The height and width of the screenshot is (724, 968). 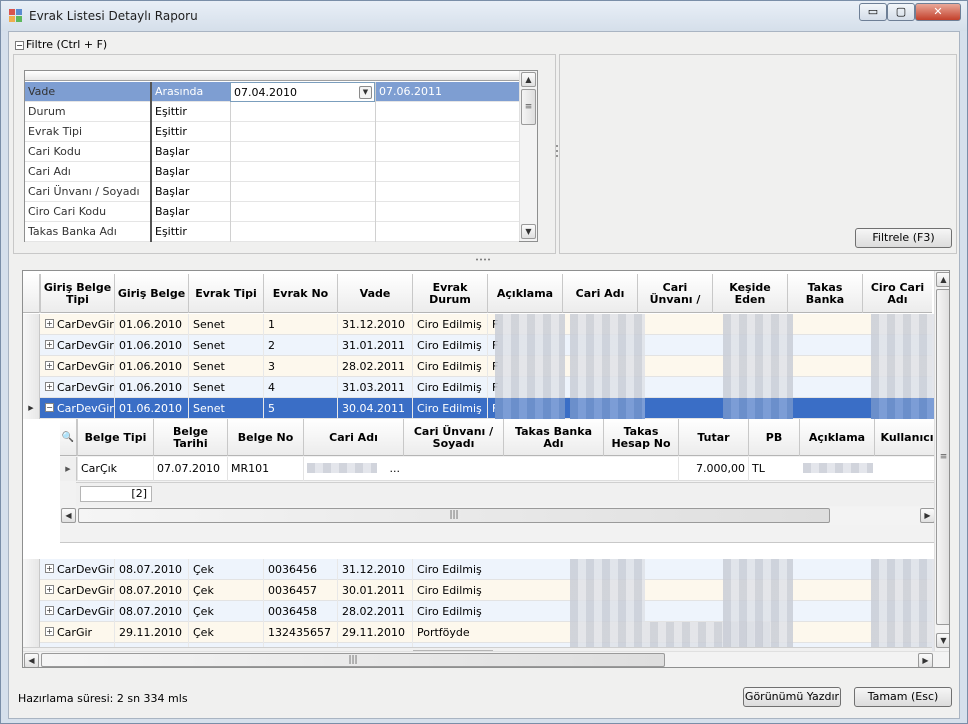 I want to click on column-header: Ciro Cari Adı, so click(x=897, y=293).